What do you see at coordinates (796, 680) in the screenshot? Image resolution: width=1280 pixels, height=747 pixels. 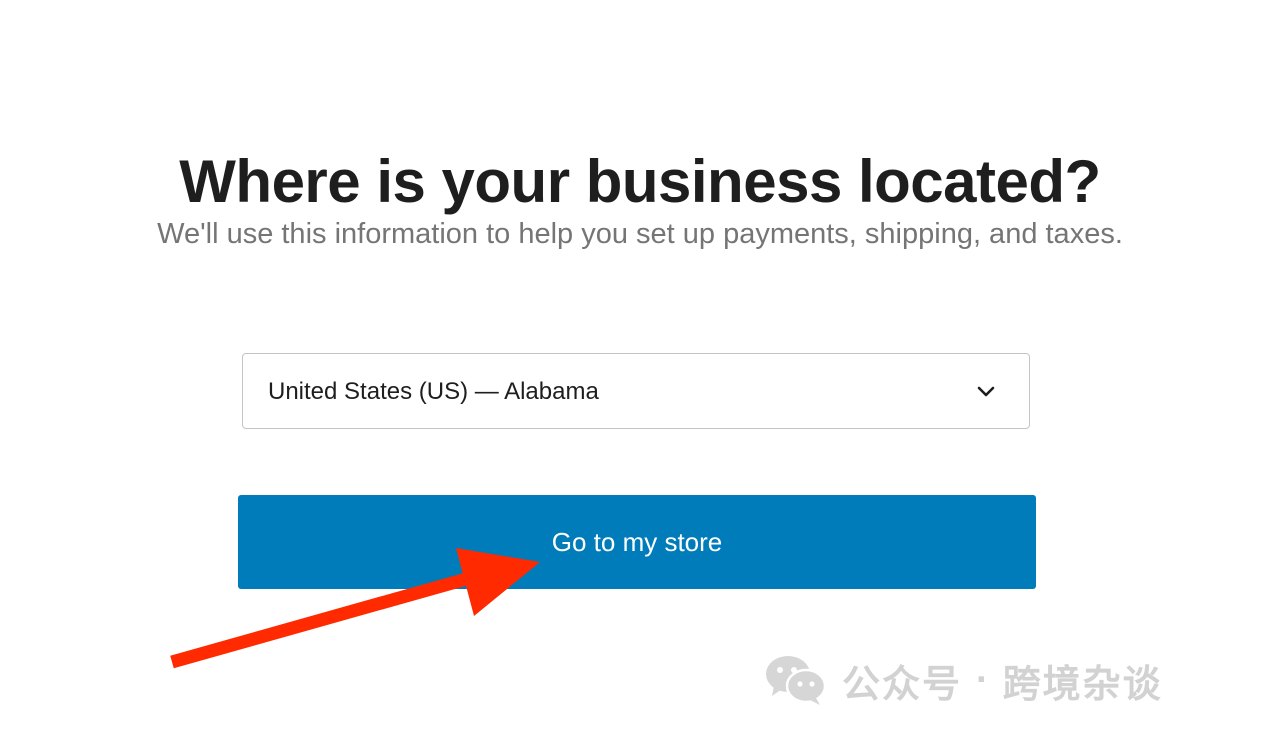 I see `wechat-icon` at bounding box center [796, 680].